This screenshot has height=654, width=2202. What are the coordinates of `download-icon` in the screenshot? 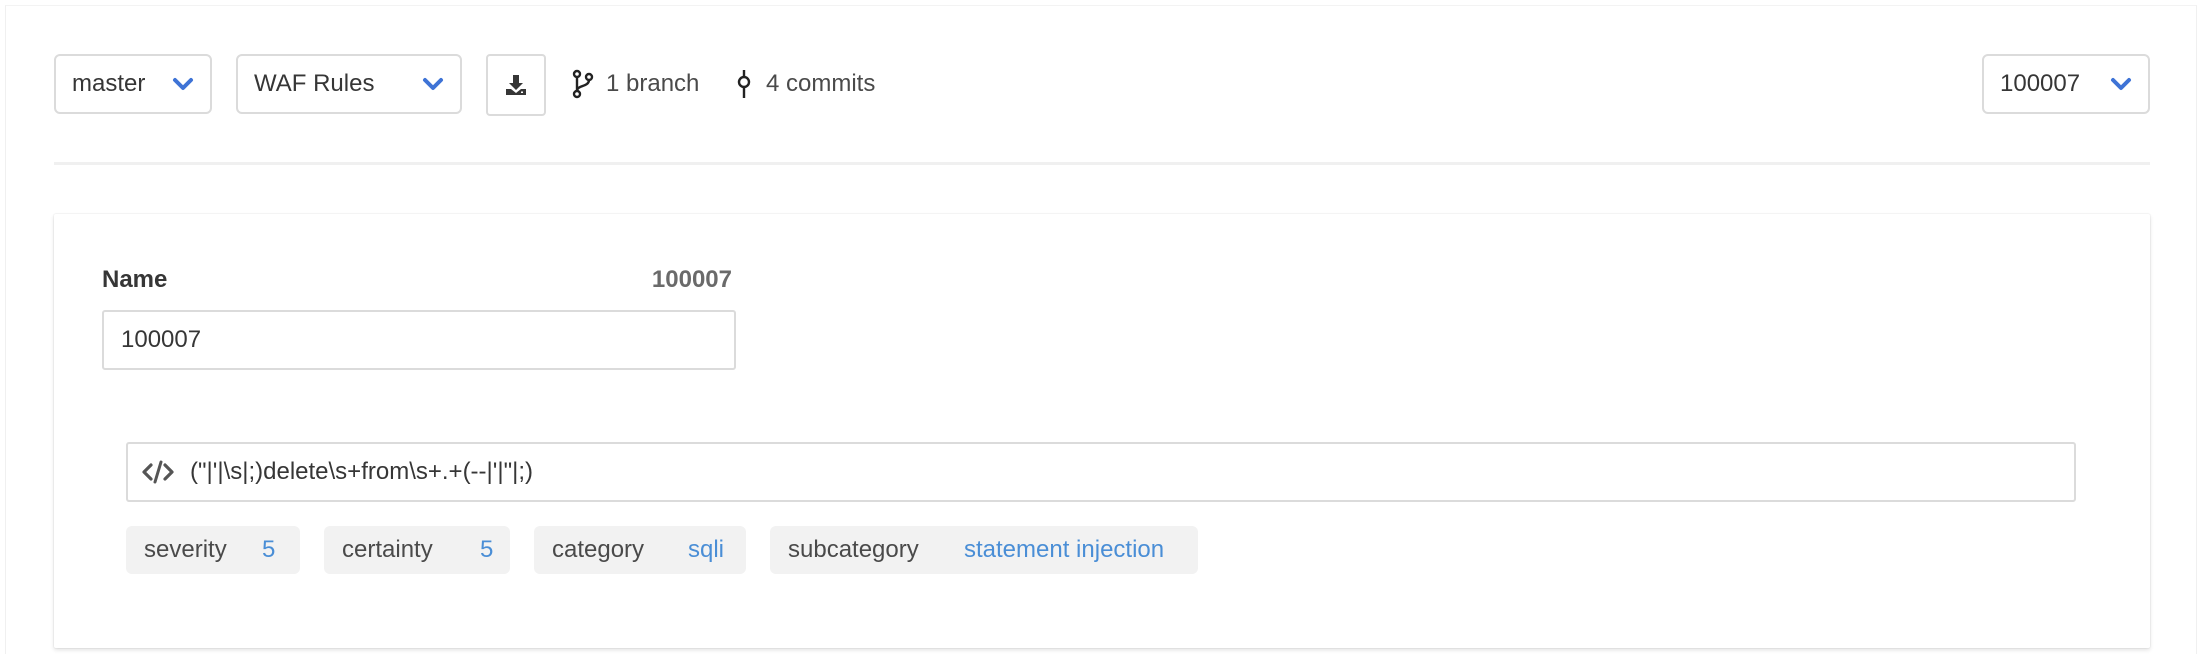 It's located at (516, 85).